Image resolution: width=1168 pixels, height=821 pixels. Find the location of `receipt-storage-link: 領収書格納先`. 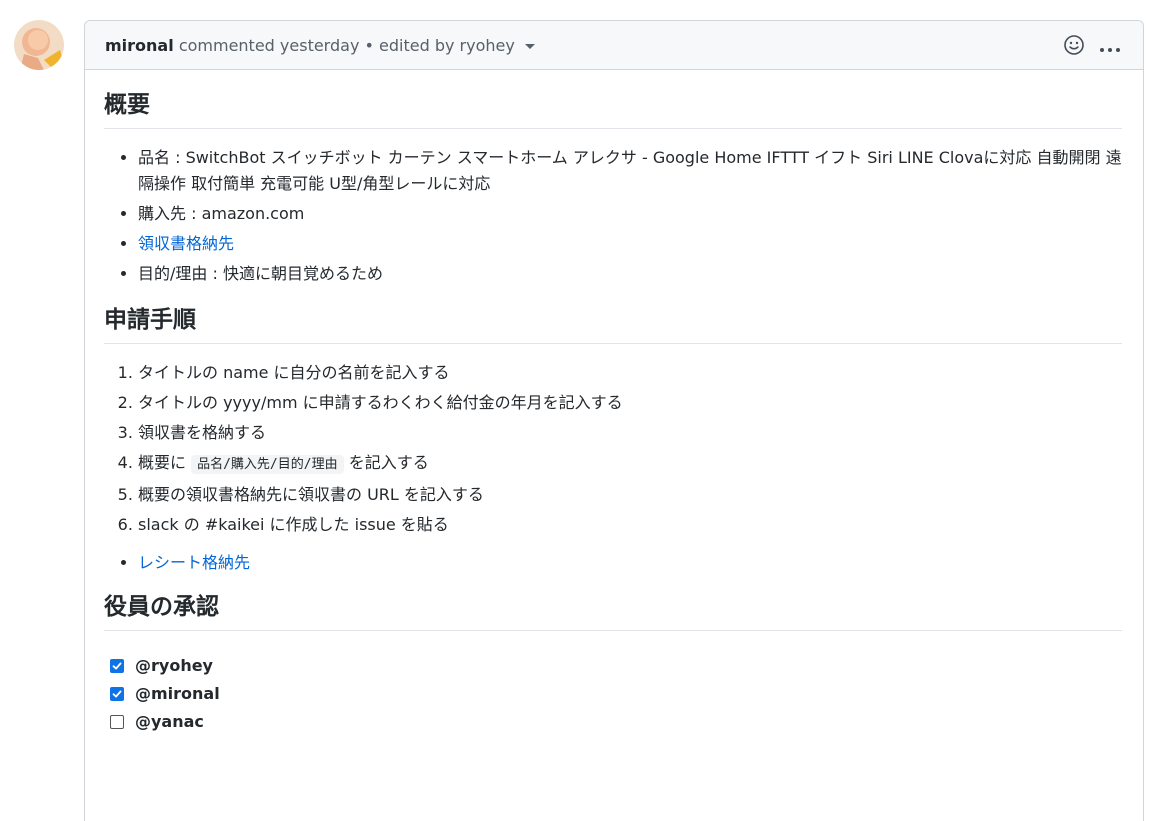

receipt-storage-link: 領収書格納先 is located at coordinates (186, 243).